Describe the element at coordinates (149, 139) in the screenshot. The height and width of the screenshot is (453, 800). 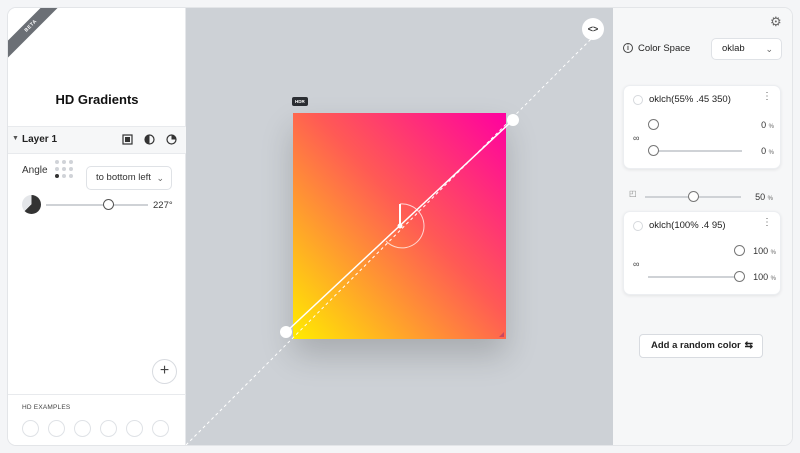
I see `contrast-icon` at that location.